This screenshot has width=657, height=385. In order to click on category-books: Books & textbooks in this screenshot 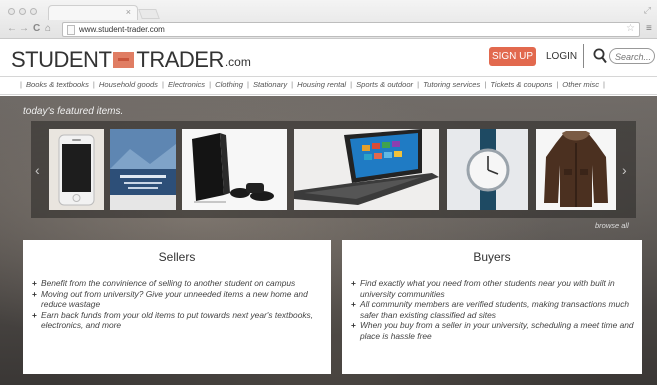, I will do `click(57, 84)`.